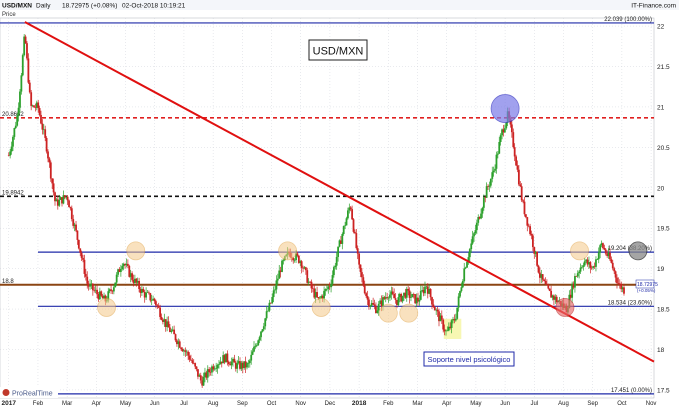 The height and width of the screenshot is (412, 679). Describe the element at coordinates (653, 6) in the screenshot. I see `header-provider: IT-Finance.com` at that location.